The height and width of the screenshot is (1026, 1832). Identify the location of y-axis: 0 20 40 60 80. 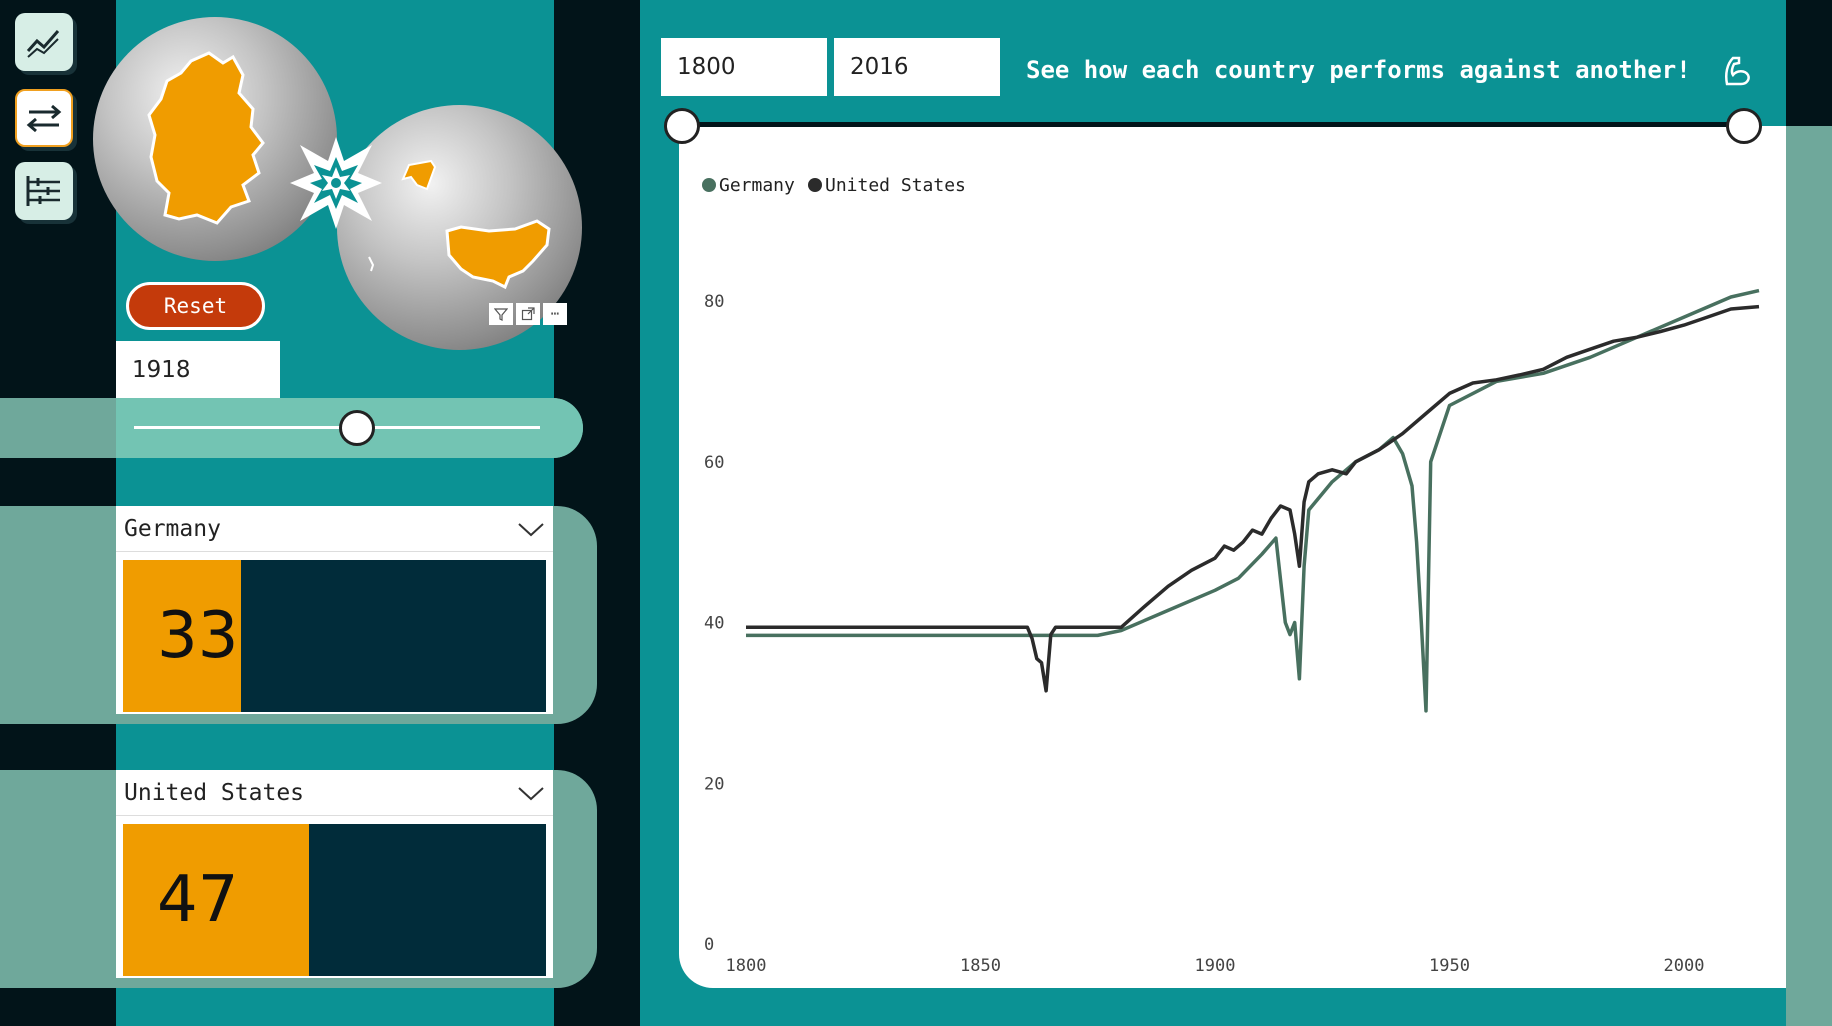
(714, 623).